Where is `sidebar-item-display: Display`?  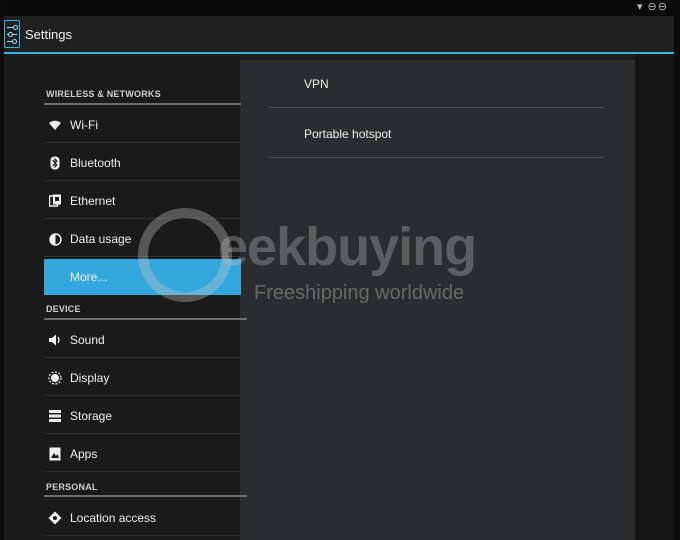
sidebar-item-display: Display is located at coordinates (145, 378).